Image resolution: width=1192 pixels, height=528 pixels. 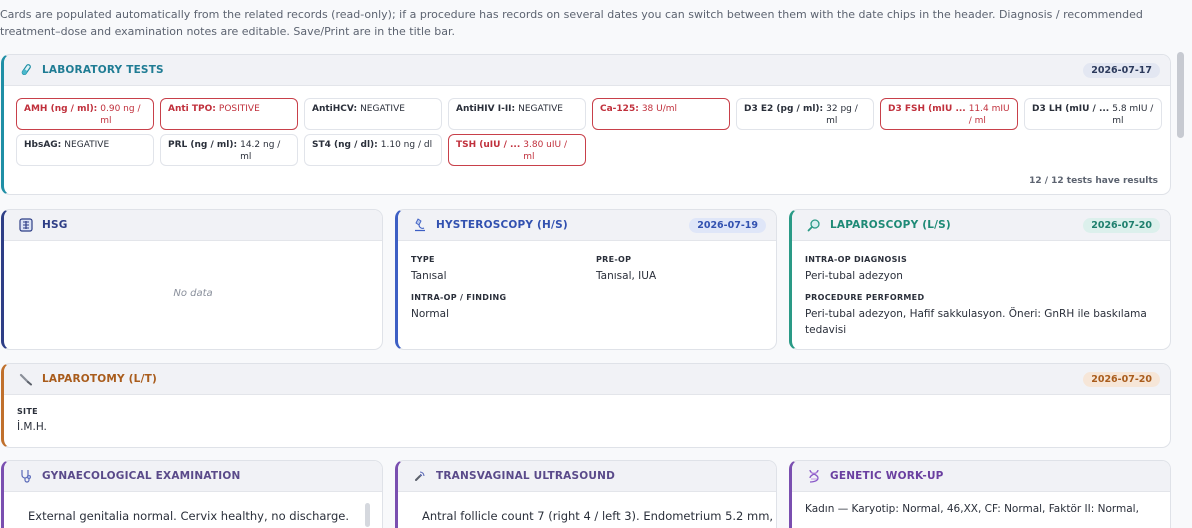 What do you see at coordinates (141, 476) in the screenshot?
I see `gyn-exam-title: GYNAECOLOGICAL EXAMINATION` at bounding box center [141, 476].